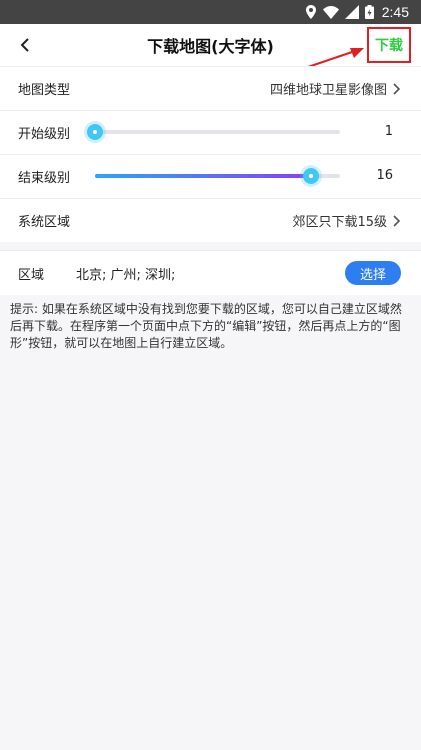  What do you see at coordinates (44, 90) in the screenshot?
I see `map-type-label: 地图类型` at bounding box center [44, 90].